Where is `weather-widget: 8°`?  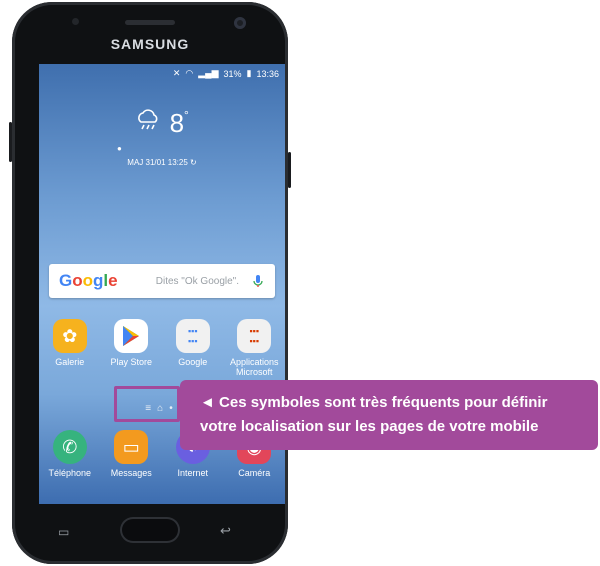 weather-widget: 8° is located at coordinates (162, 123).